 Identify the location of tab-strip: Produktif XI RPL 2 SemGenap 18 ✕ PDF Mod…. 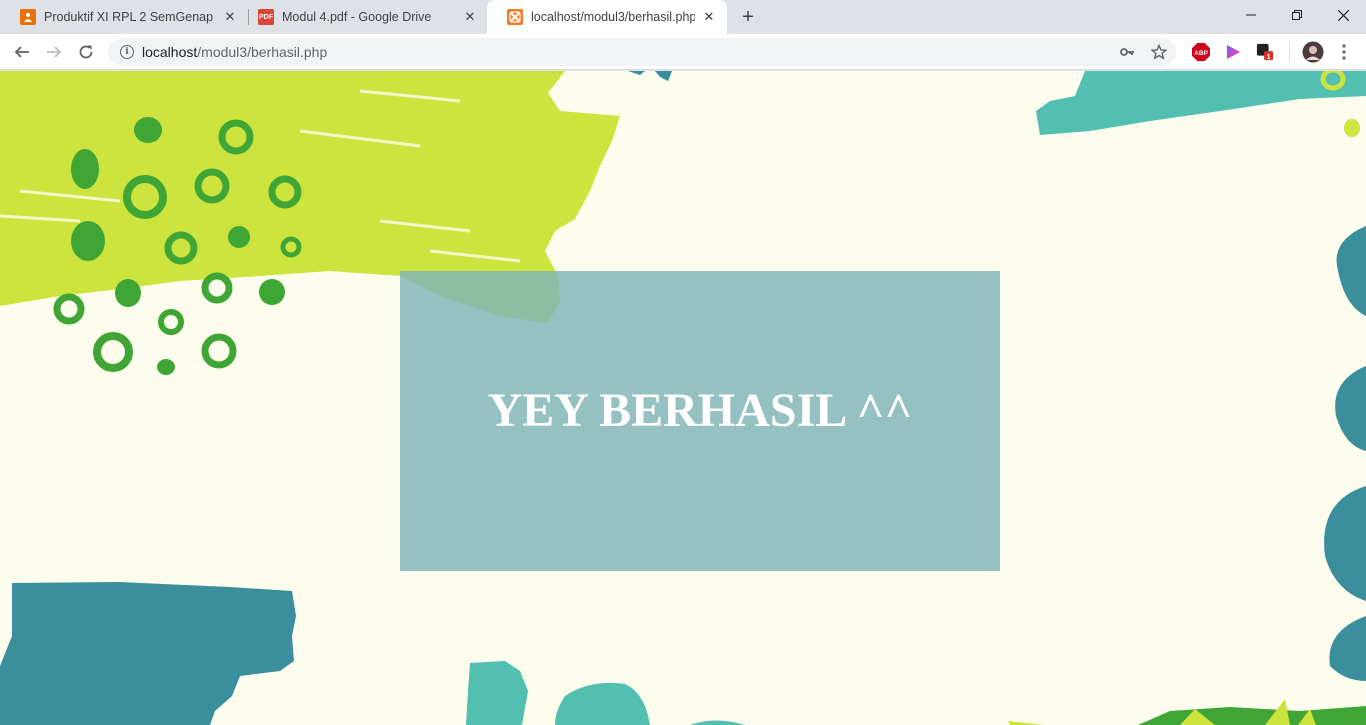
(683, 17).